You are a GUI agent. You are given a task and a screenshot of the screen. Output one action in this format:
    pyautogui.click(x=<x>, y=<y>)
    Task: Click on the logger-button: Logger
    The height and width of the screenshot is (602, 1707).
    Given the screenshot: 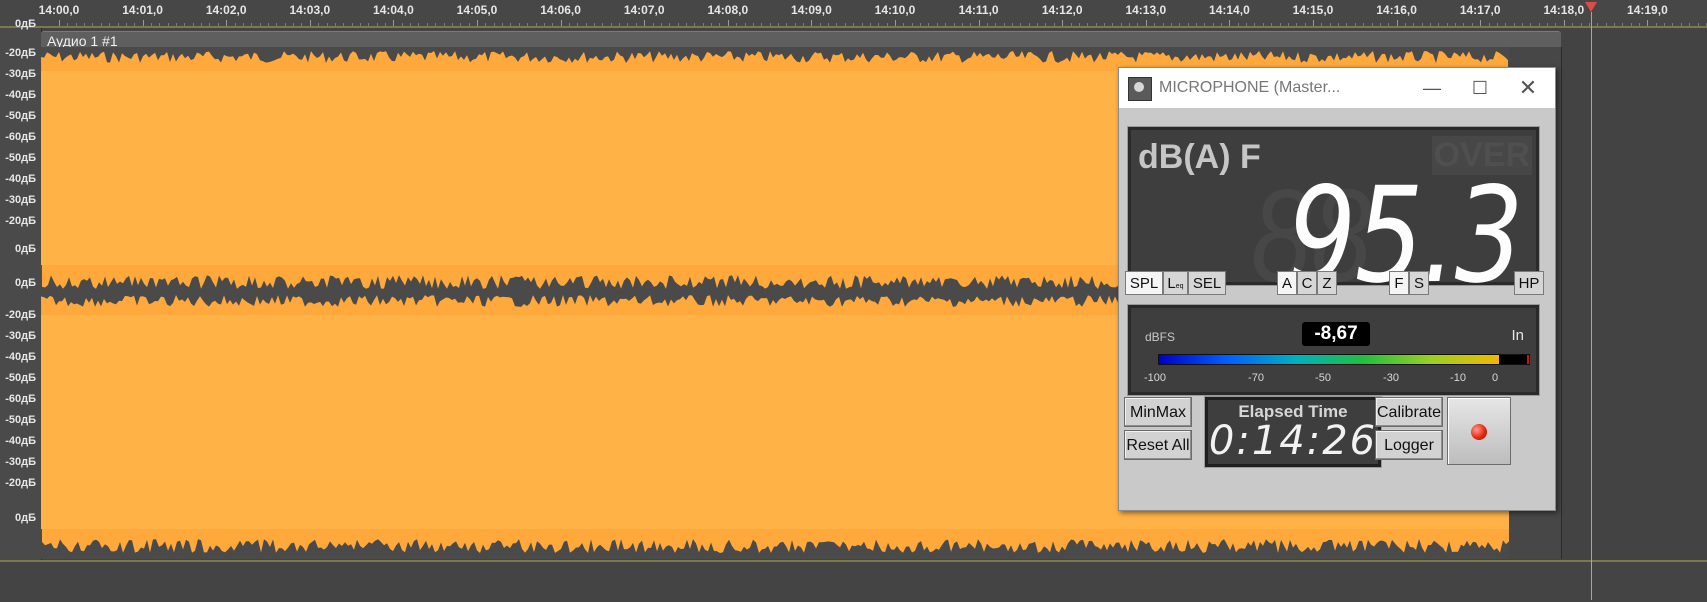 What is the action you would take?
    pyautogui.click(x=1409, y=445)
    